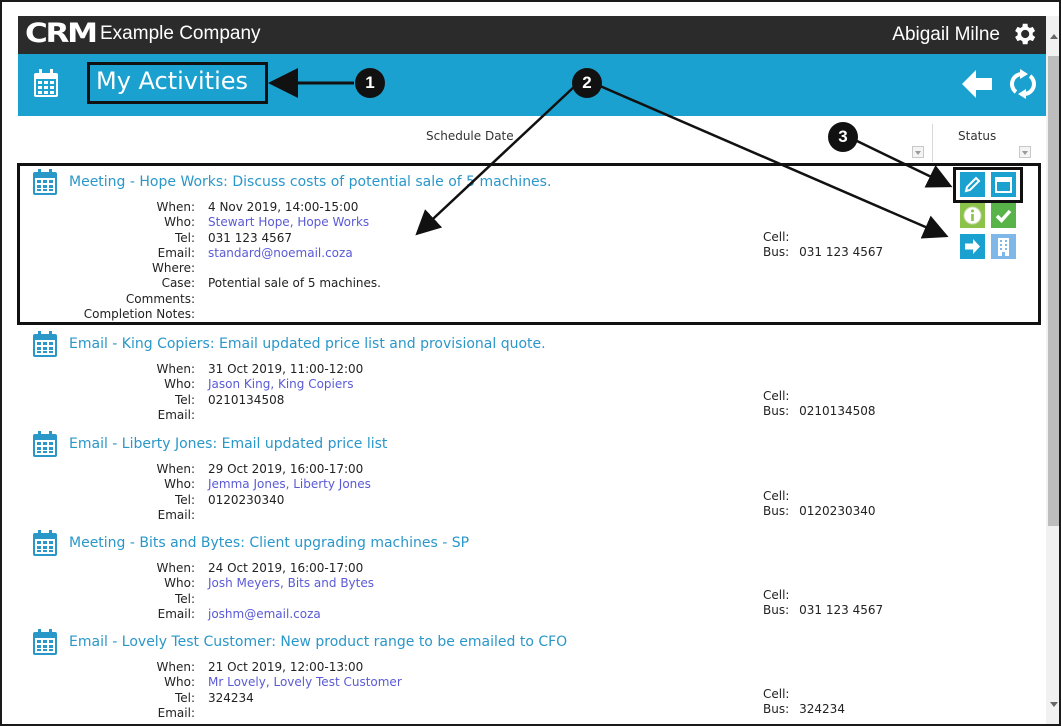 Image resolution: width=1061 pixels, height=726 pixels. I want to click on page-title: My Activities, so click(172, 81).